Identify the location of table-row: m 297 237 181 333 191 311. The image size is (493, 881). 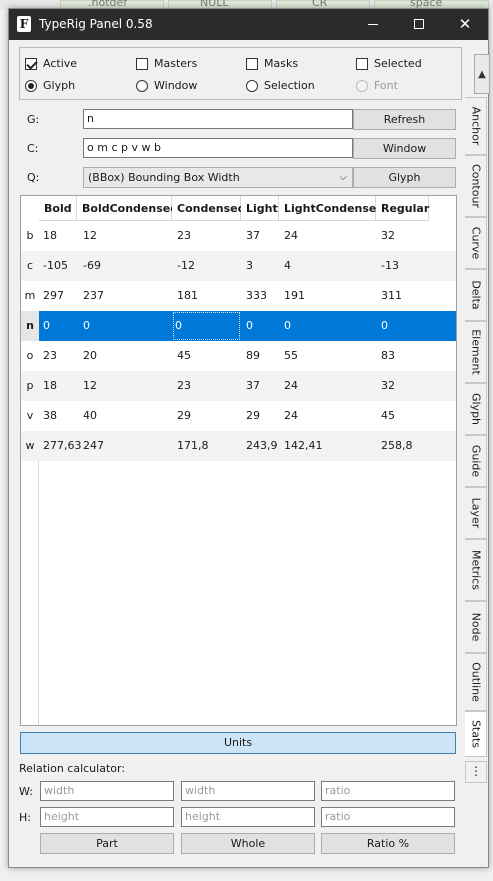
(238, 296).